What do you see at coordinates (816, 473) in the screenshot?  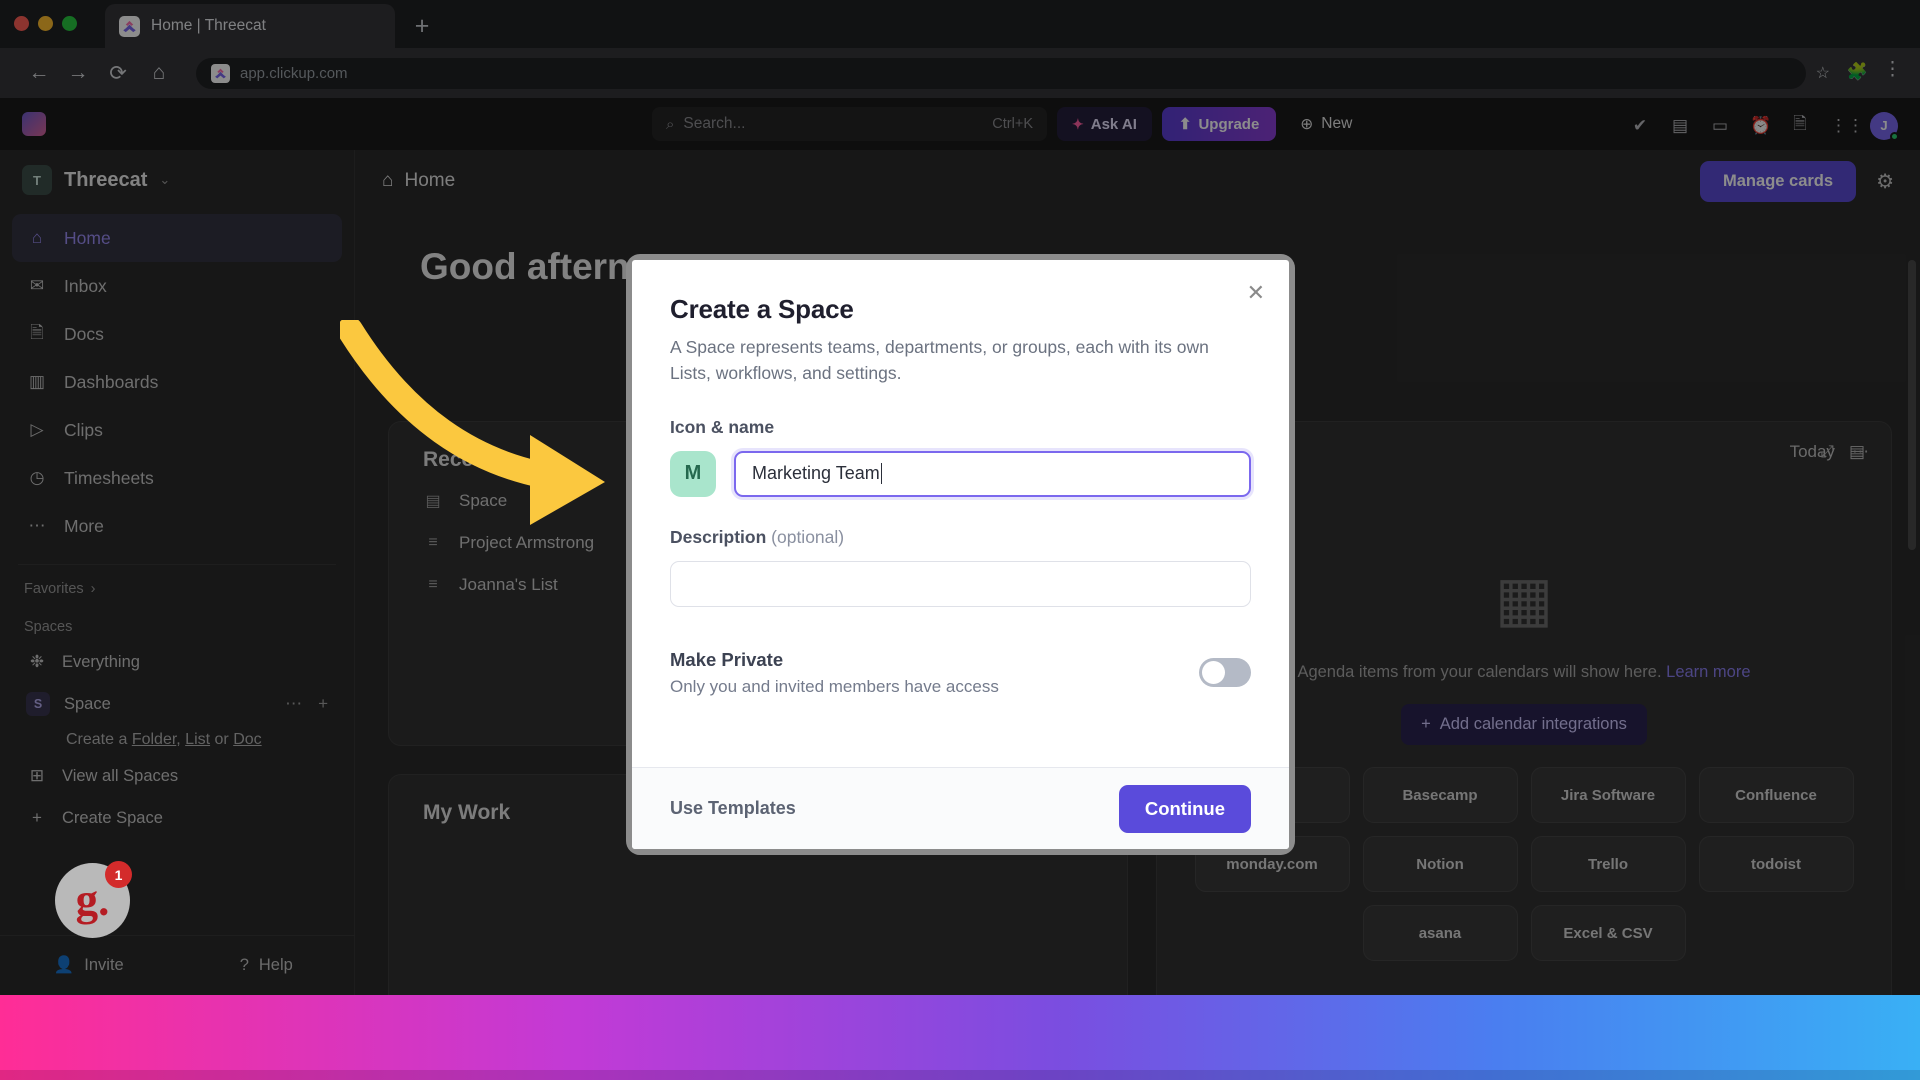 I see `space-name-value: Marketing Team` at bounding box center [816, 473].